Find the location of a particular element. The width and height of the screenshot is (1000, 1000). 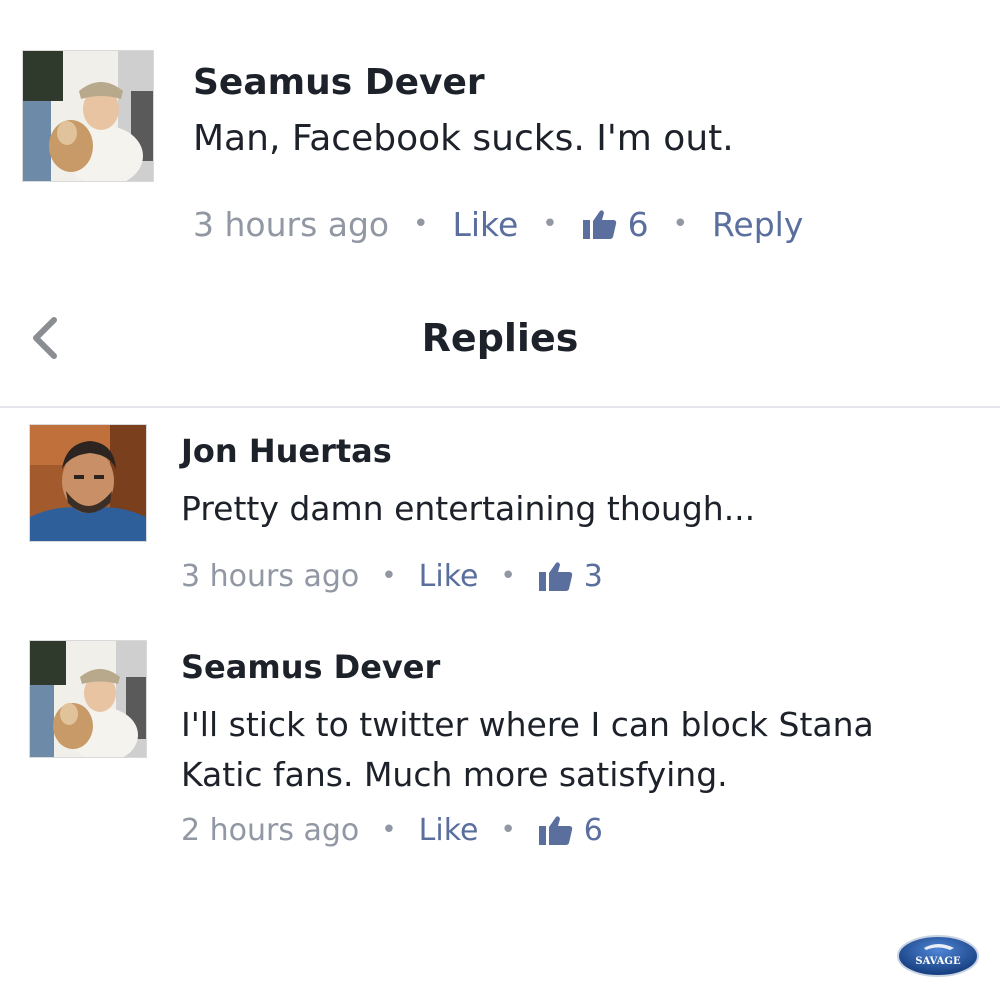

replies-header: Replies is located at coordinates (500, 354).